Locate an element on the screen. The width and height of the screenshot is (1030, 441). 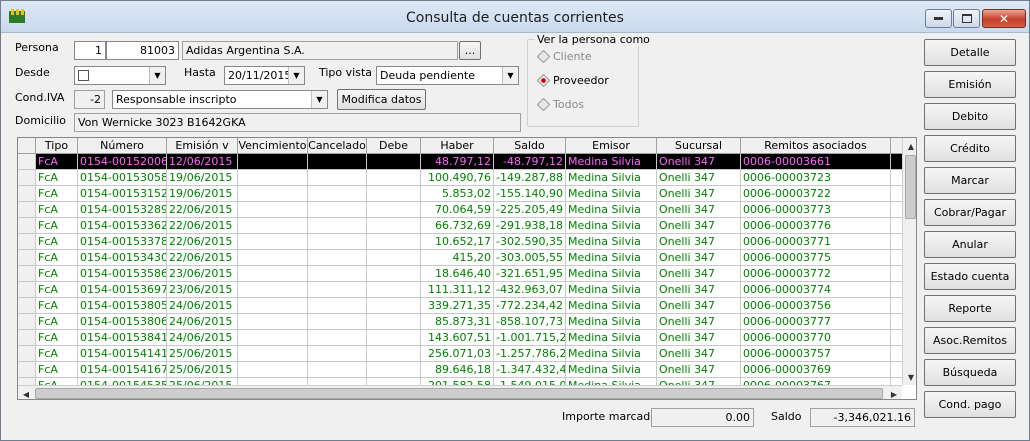
radio-todos: Todos is located at coordinates (560, 104).